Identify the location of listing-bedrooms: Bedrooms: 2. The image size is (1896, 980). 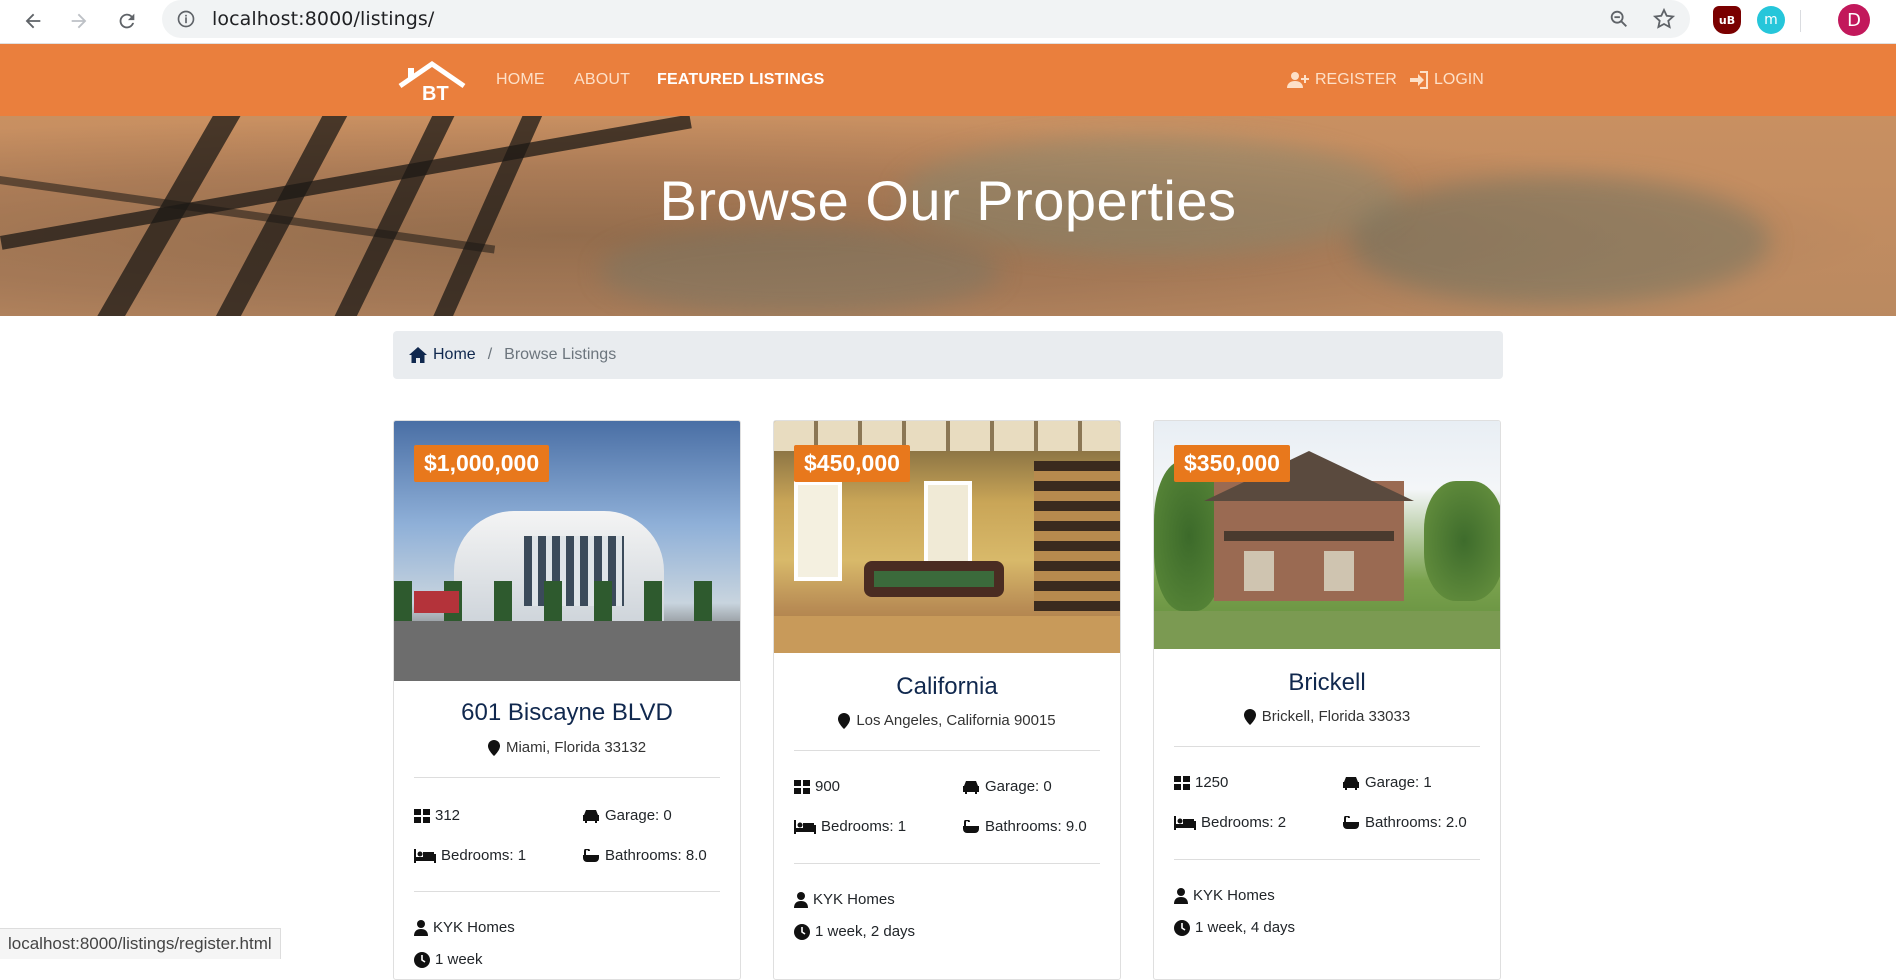
(1230, 822).